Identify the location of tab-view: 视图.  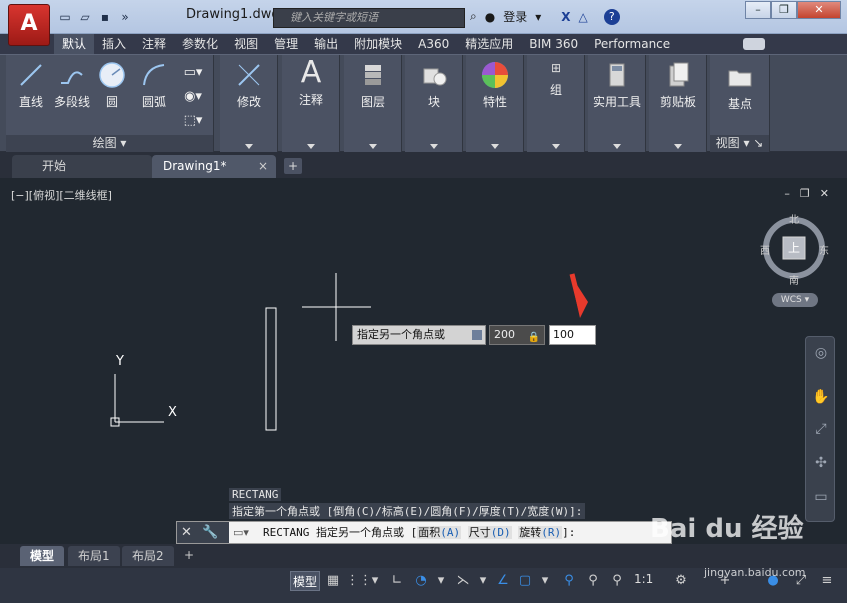
(246, 44).